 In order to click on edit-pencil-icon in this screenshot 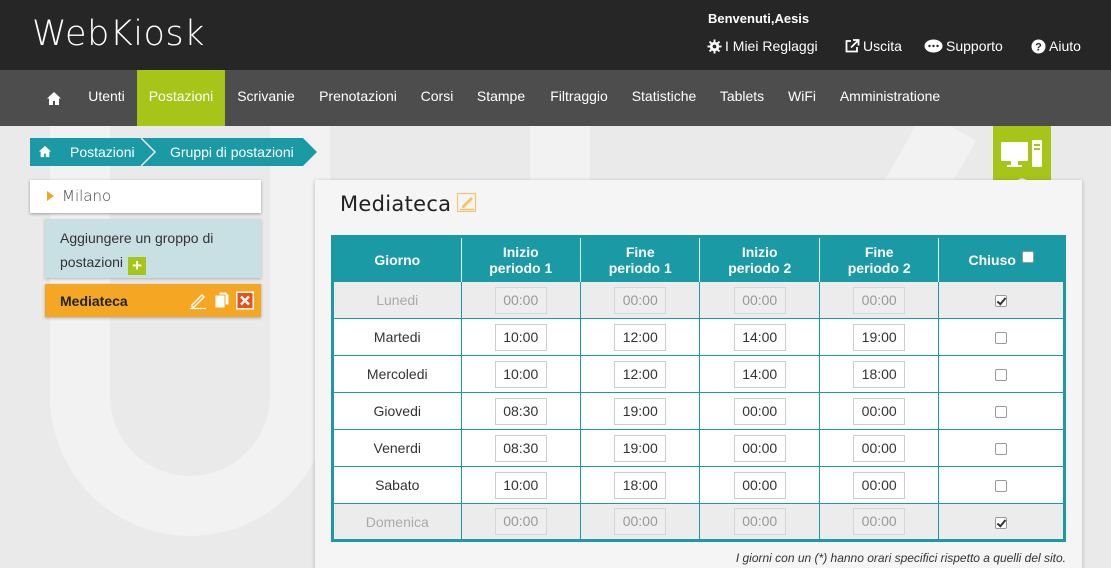, I will do `click(198, 300)`.